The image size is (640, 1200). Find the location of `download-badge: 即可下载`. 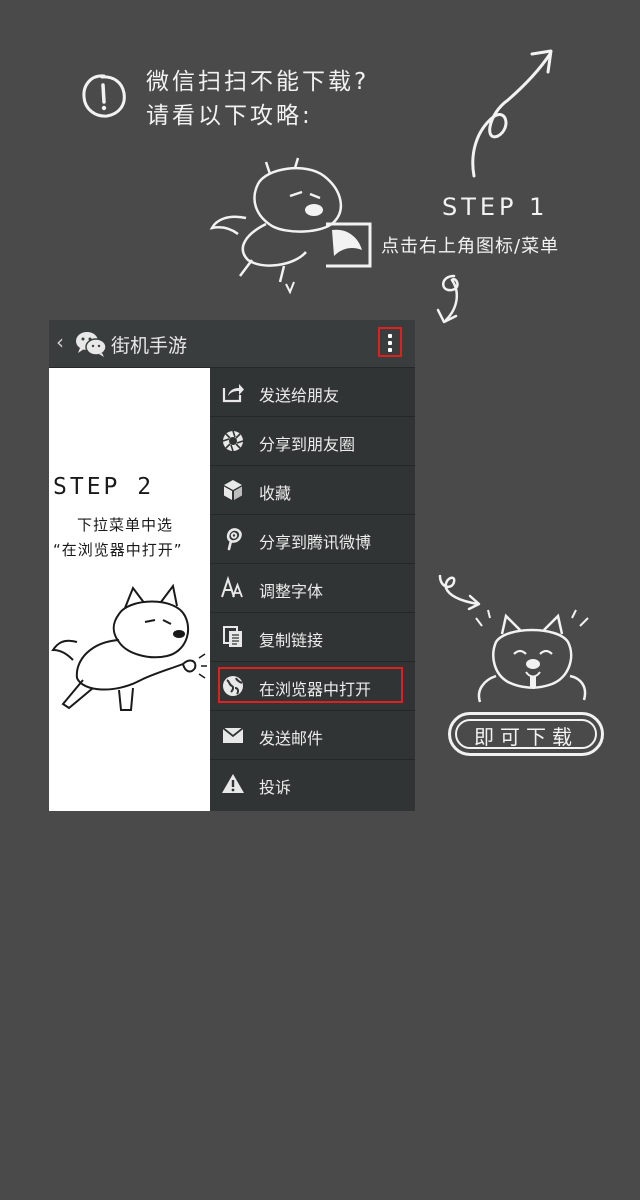

download-badge: 即可下载 is located at coordinates (526, 734).